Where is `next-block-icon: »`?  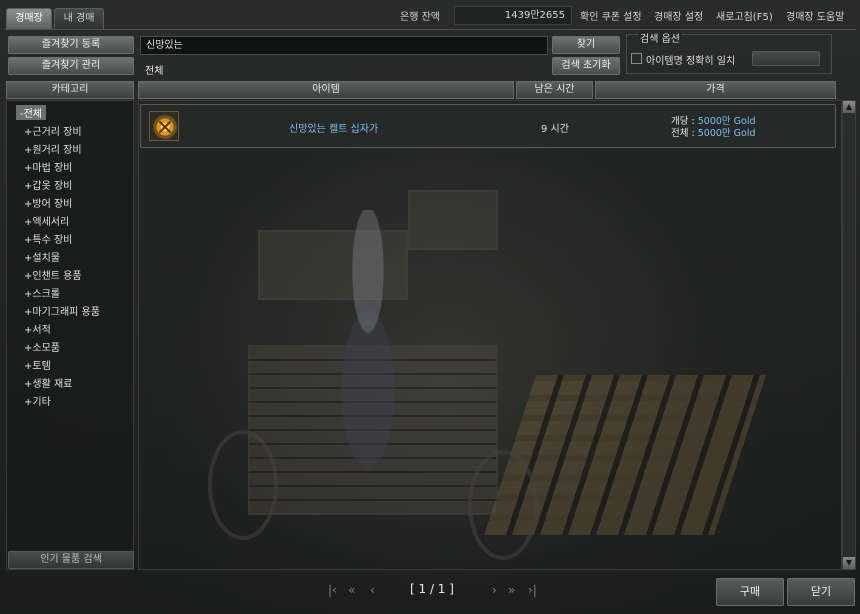
next-block-icon: » is located at coordinates (511, 590).